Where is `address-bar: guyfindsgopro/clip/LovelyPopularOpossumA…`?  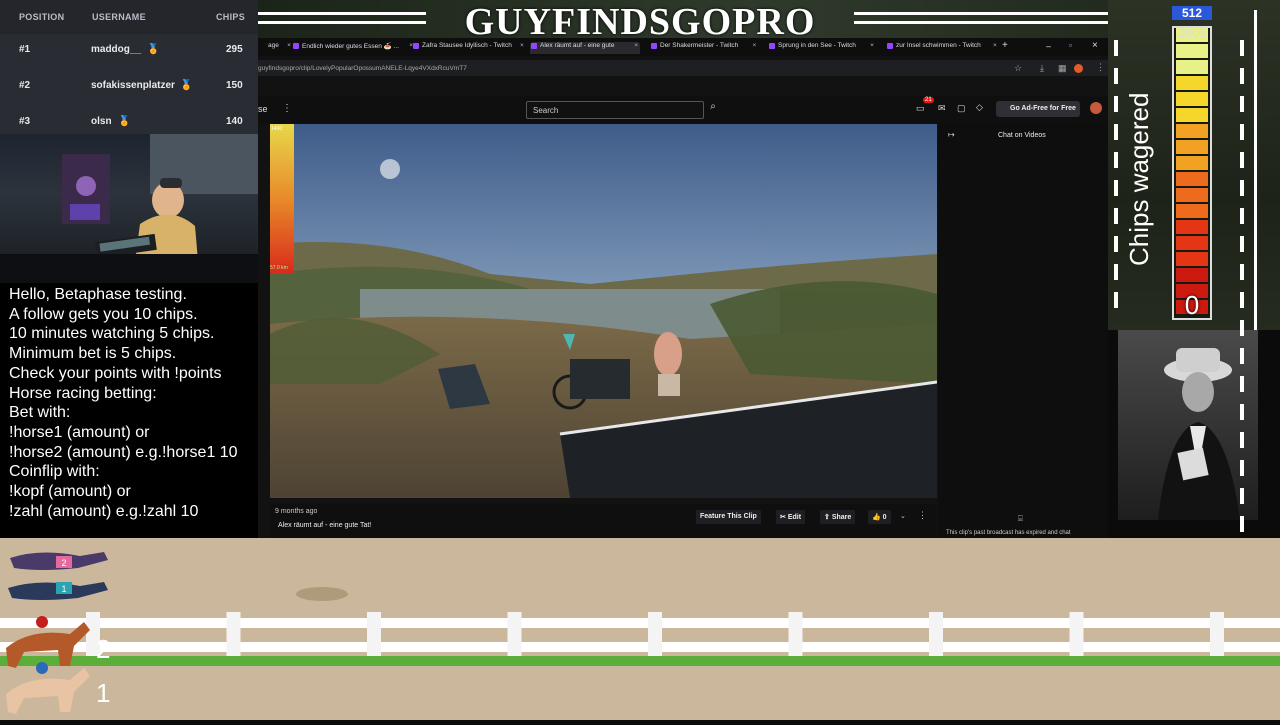
address-bar: guyfindsgopro/clip/LovelyPopularOpossumA… is located at coordinates (683, 68).